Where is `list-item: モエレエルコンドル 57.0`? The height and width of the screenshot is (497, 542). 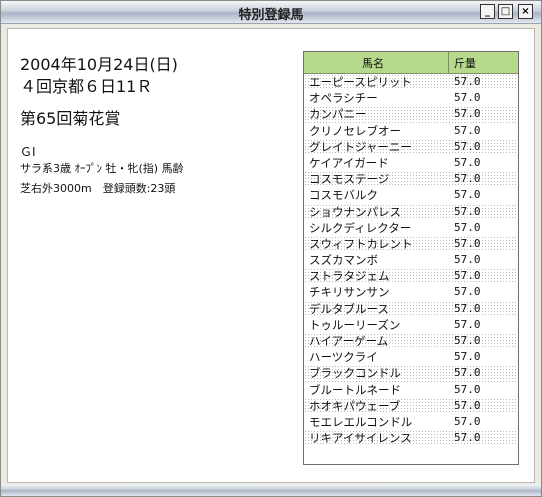 list-item: モエレエルコンドル 57.0 is located at coordinates (411, 422).